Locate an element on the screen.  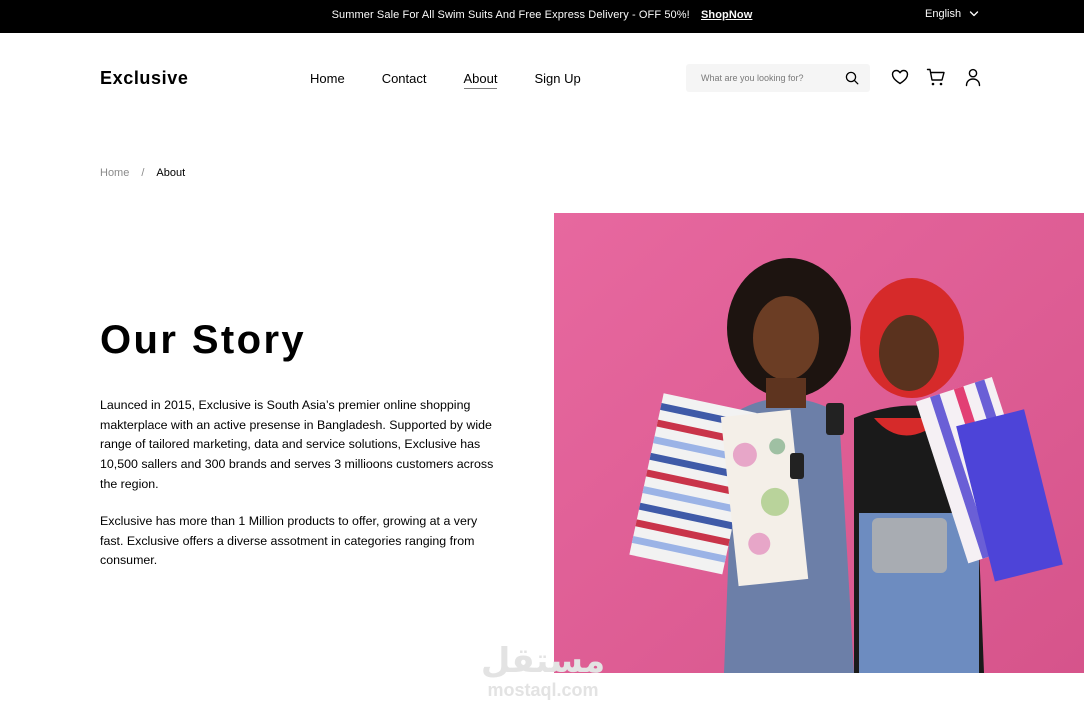
search-icon is located at coordinates (852, 78).